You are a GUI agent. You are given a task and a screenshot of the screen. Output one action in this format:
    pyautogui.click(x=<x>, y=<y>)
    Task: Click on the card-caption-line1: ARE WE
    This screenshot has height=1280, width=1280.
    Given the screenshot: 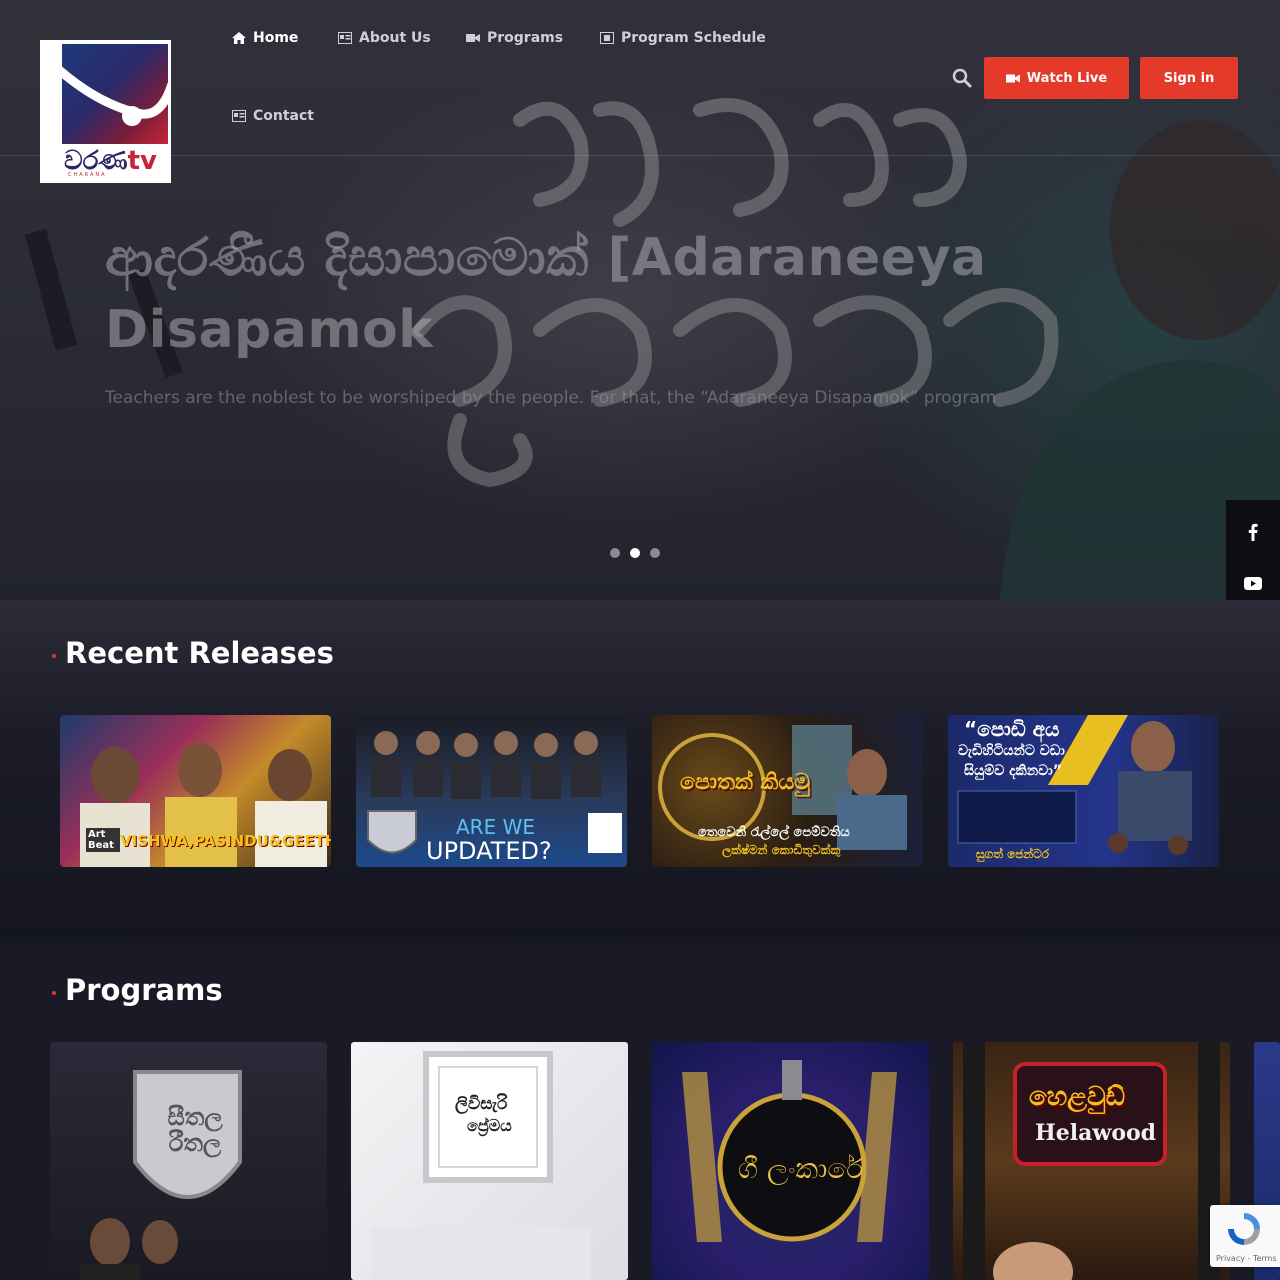 What is the action you would take?
    pyautogui.click(x=495, y=827)
    